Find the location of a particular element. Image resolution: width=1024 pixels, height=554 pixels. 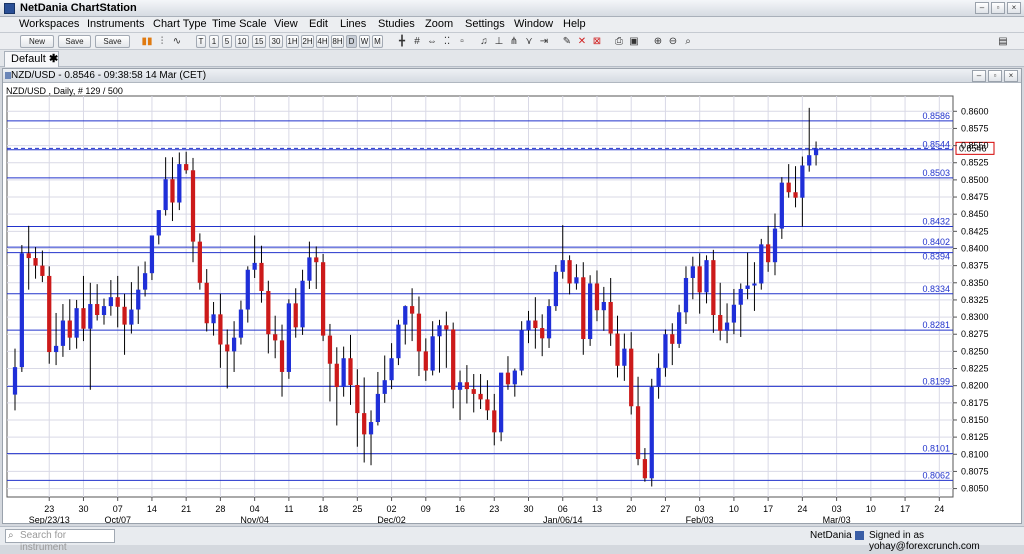

menu-instruments: Instruments is located at coordinates (115, 24).